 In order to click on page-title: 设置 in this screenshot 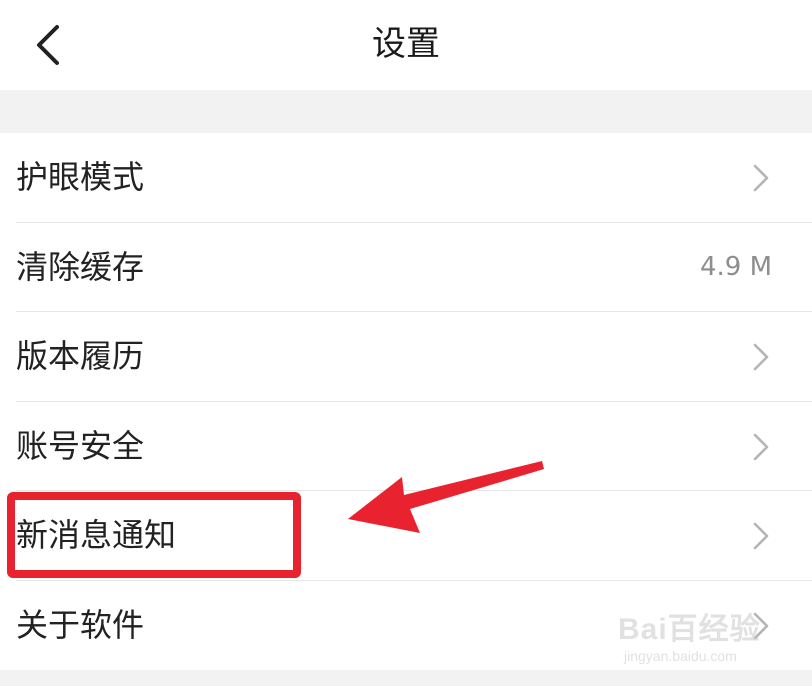, I will do `click(406, 44)`.